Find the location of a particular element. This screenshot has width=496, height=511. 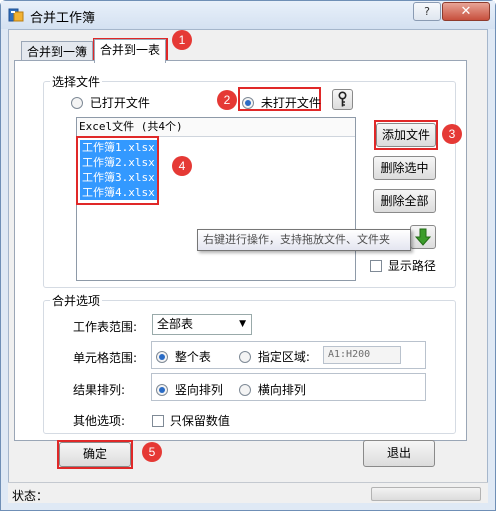

radio-specified-range: 指定区域: is located at coordinates (274, 356).